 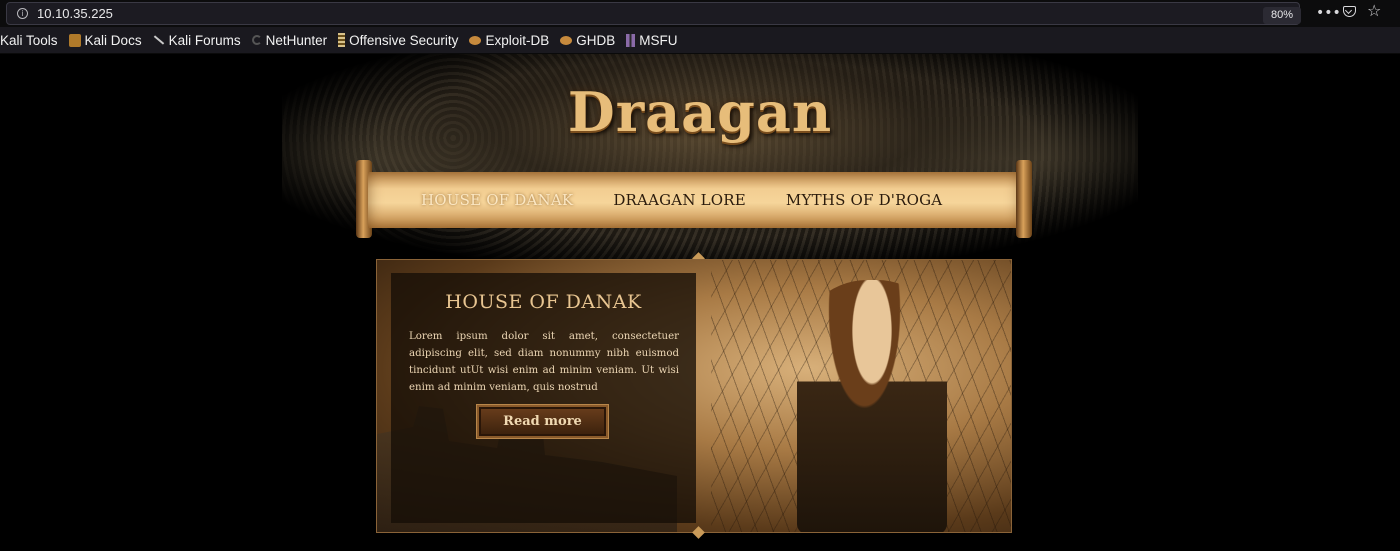 I want to click on bookmark-label: MSFU, so click(x=658, y=40).